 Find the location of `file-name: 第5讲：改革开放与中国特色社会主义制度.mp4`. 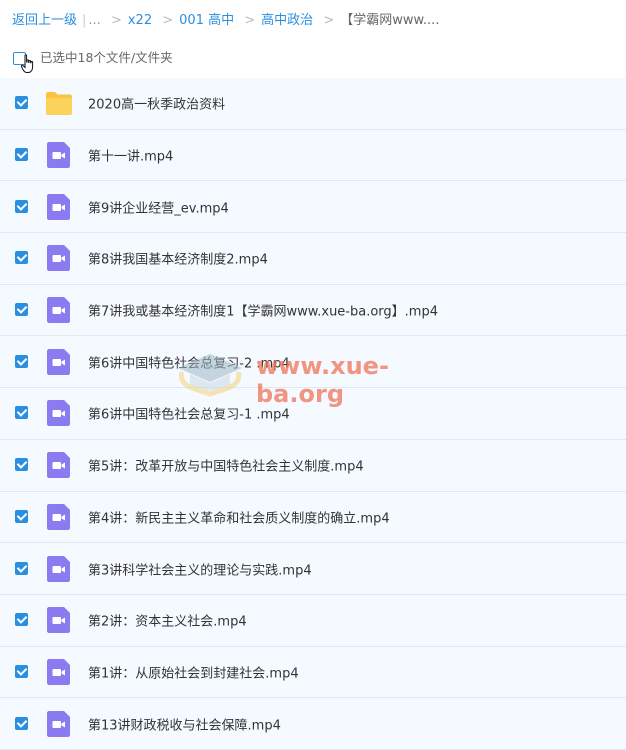

file-name: 第5讲：改革开放与中国特色社会主义制度.mp4 is located at coordinates (226, 465).